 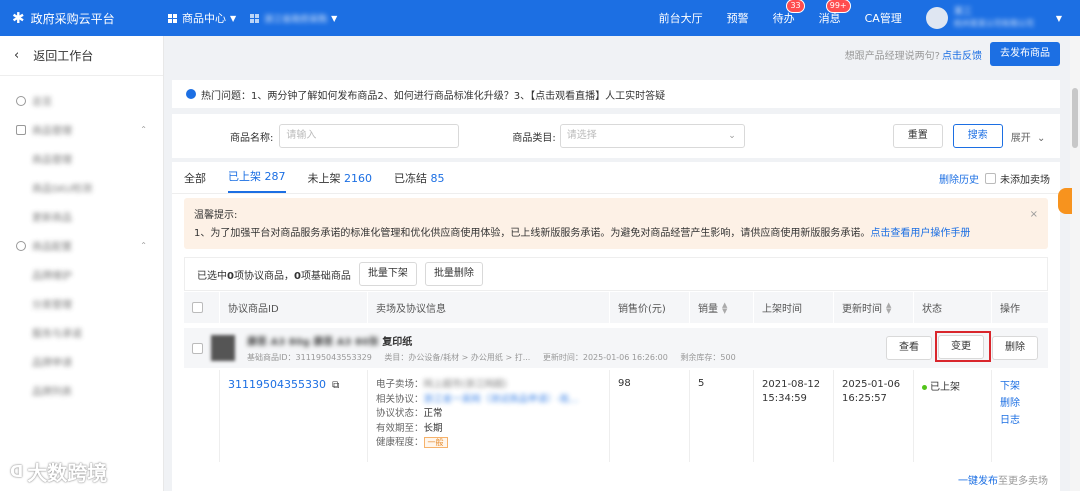 I want to click on sidebar-item: 品牌列表, so click(x=81, y=390).